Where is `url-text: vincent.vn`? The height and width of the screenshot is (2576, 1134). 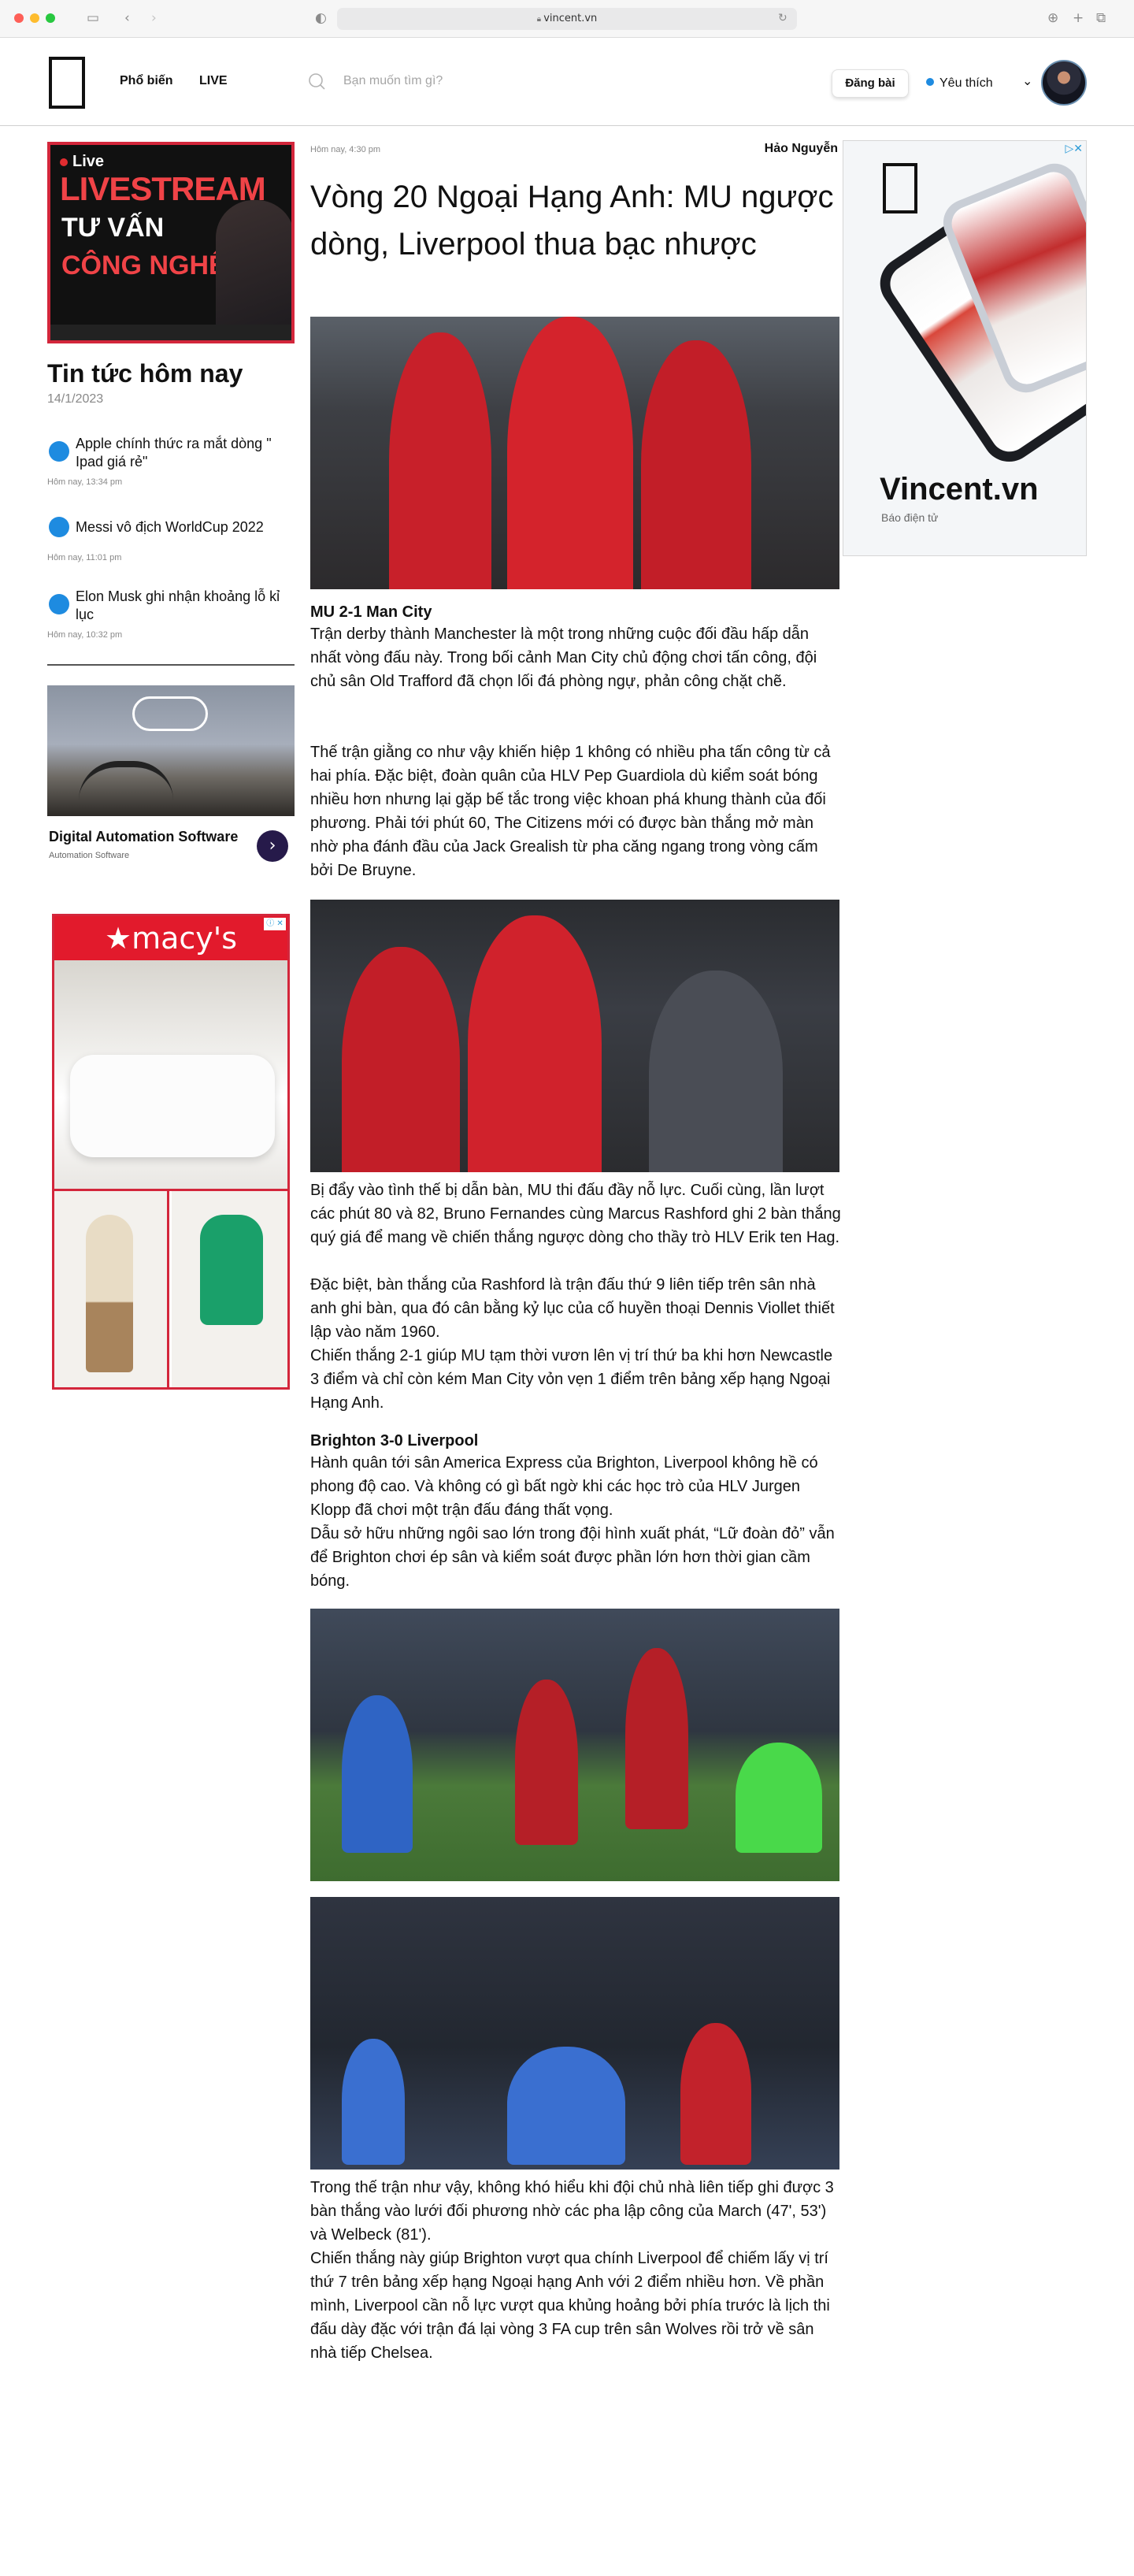 url-text: vincent.vn is located at coordinates (570, 18).